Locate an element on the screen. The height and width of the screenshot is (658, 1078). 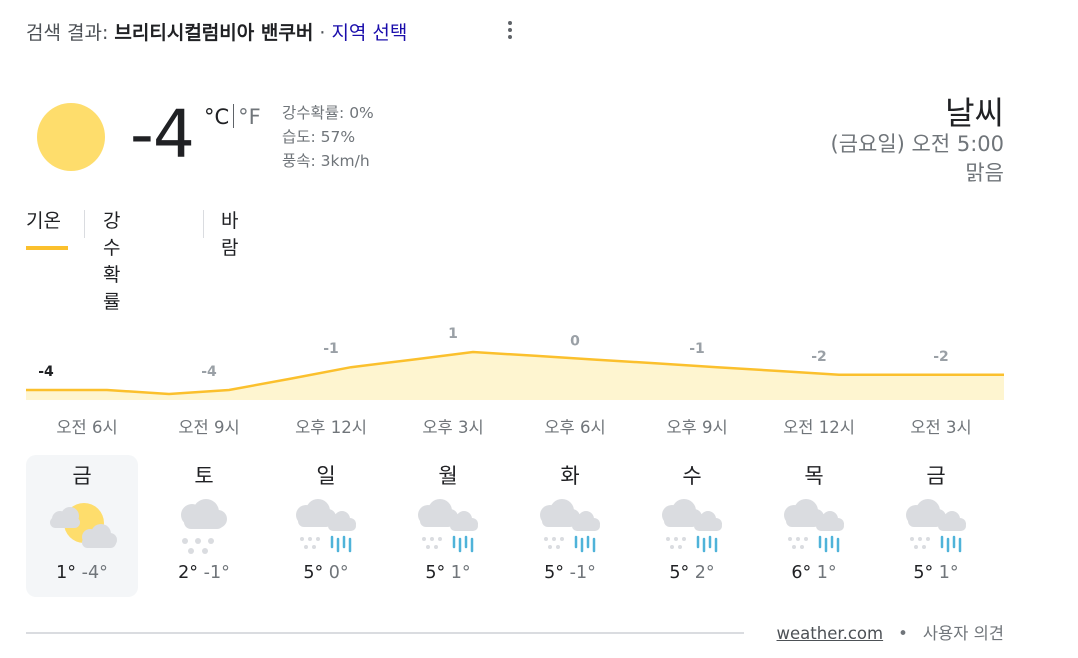
day-temps: 5° -1° is located at coordinates (570, 573).